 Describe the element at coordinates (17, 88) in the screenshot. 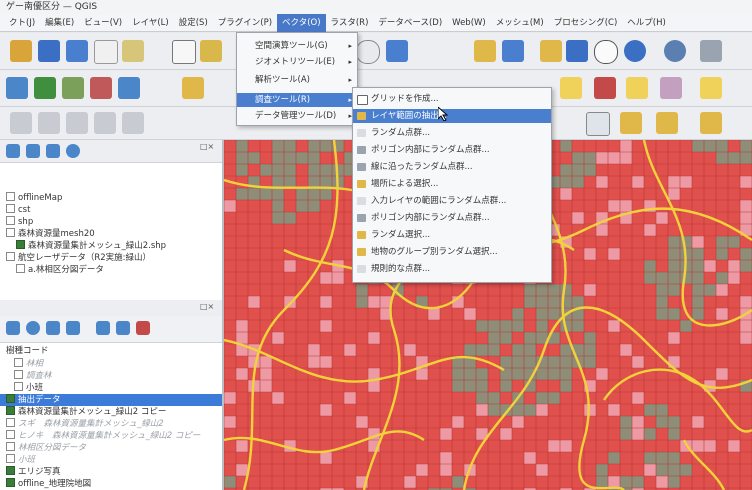

I see `add-vector-icon` at that location.